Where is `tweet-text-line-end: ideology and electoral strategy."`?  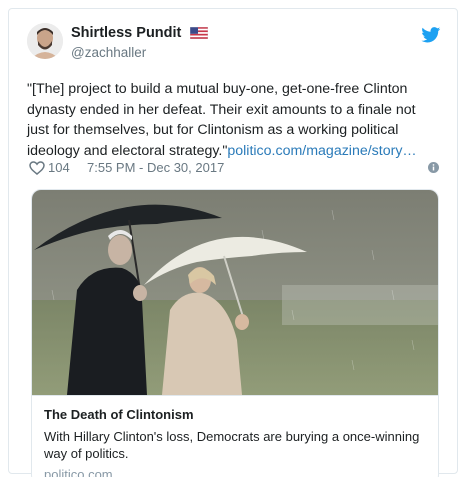 tweet-text-line-end: ideology and electoral strategy." is located at coordinates (127, 150).